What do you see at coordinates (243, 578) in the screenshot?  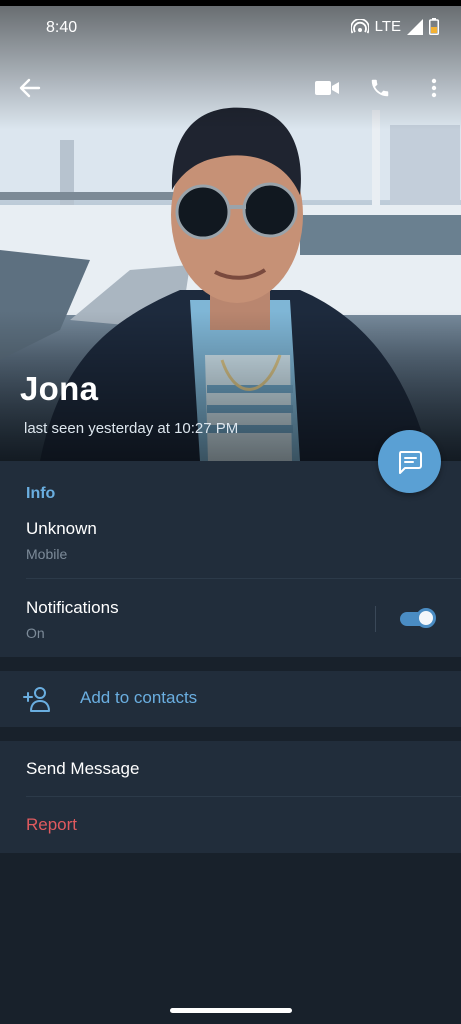 I see `info-divider` at bounding box center [243, 578].